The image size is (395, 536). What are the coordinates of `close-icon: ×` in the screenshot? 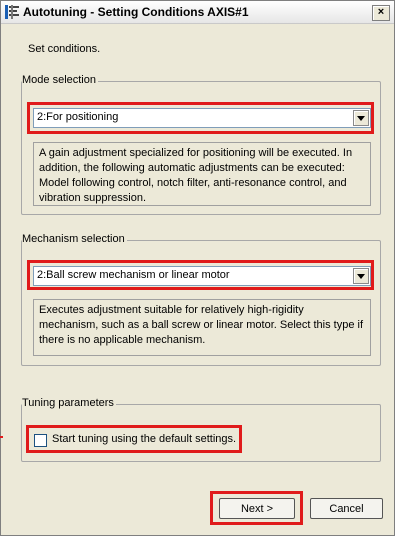 It's located at (381, 12).